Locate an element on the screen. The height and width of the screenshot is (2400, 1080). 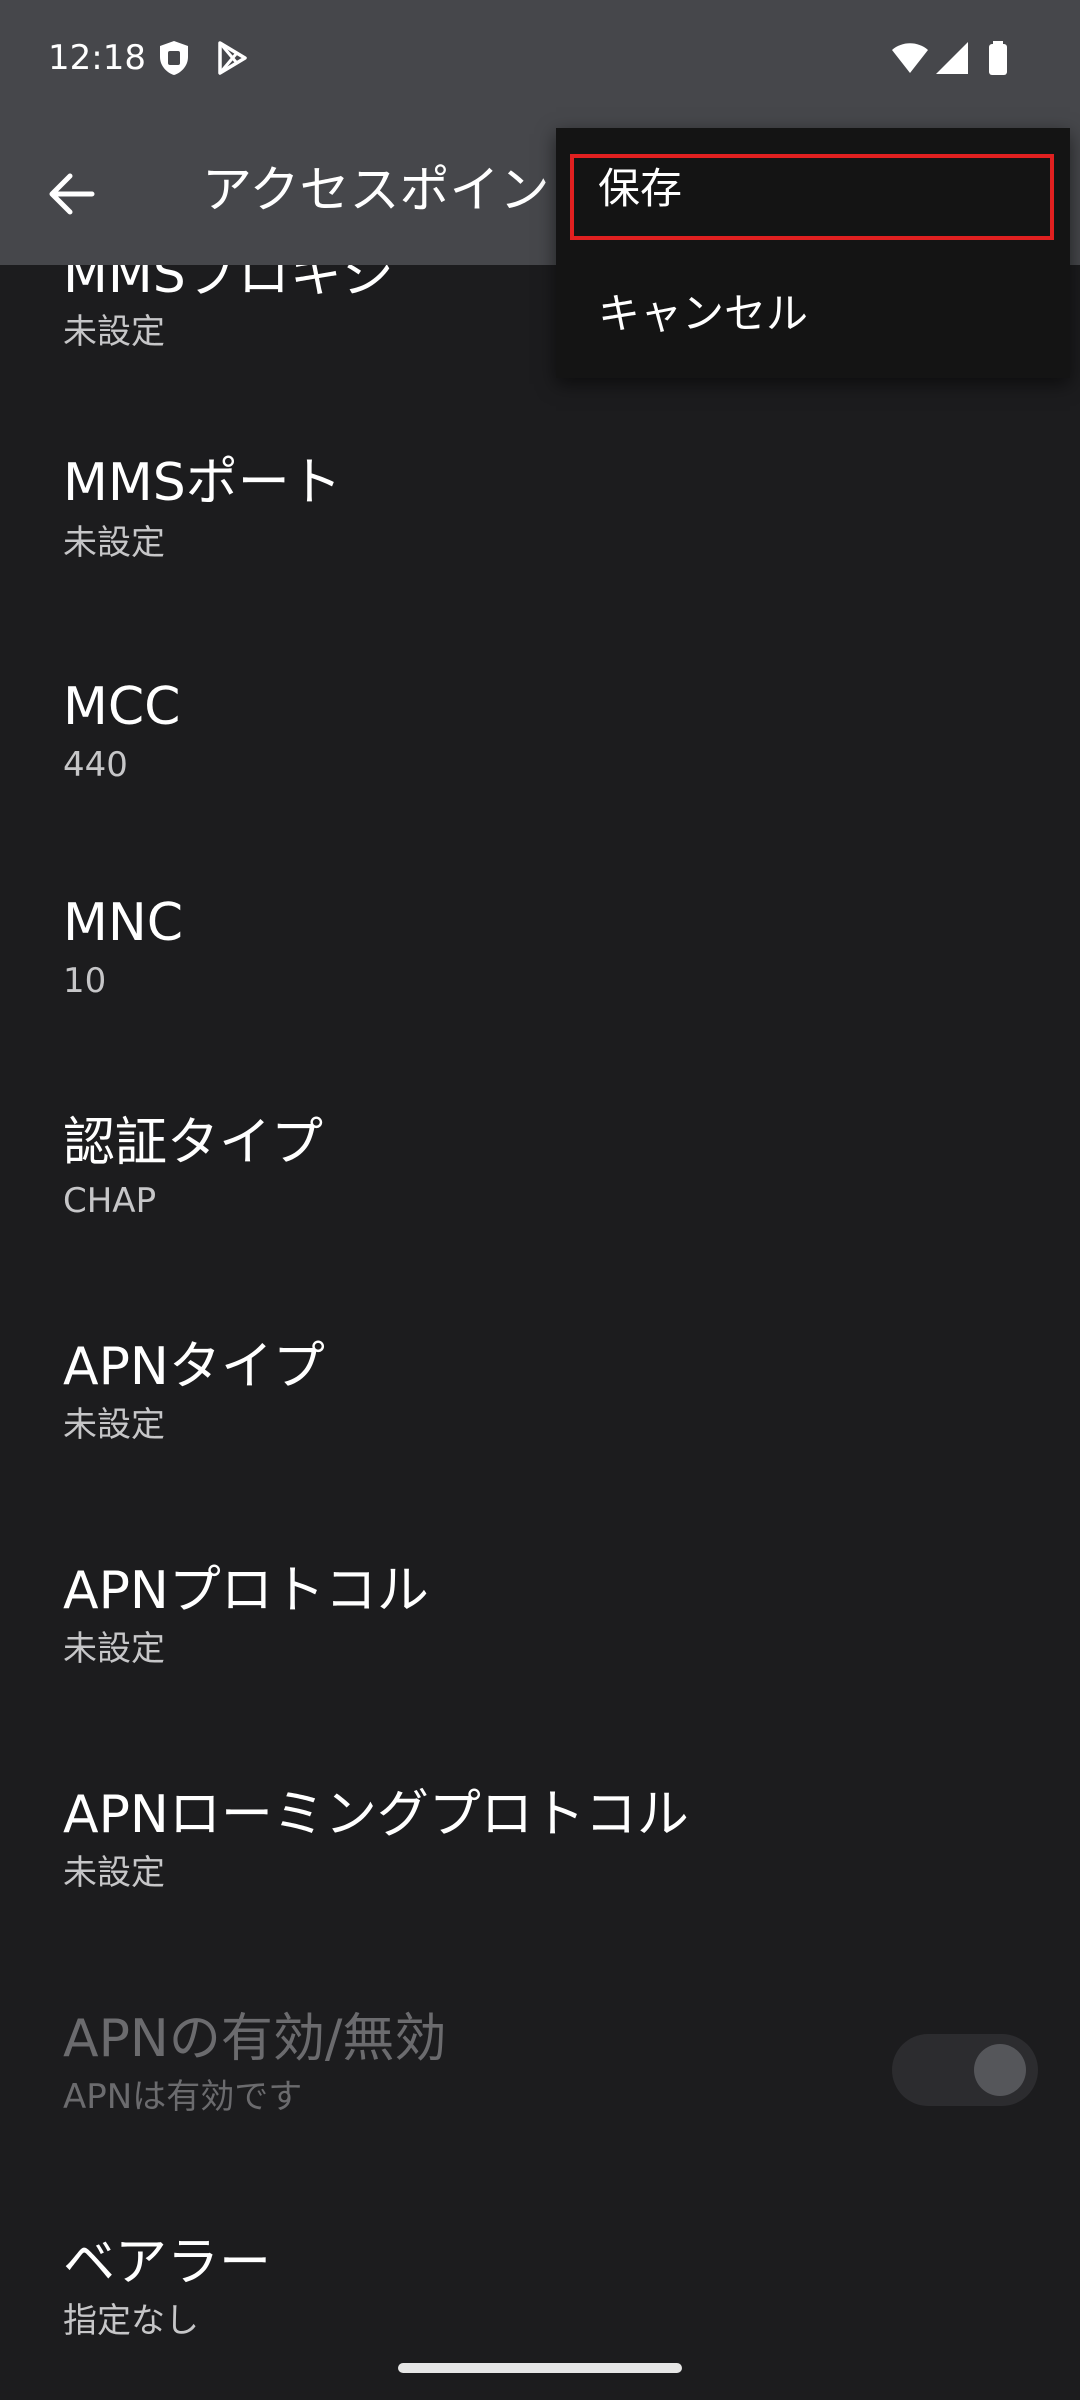
arrow-back-icon is located at coordinates (72, 194).